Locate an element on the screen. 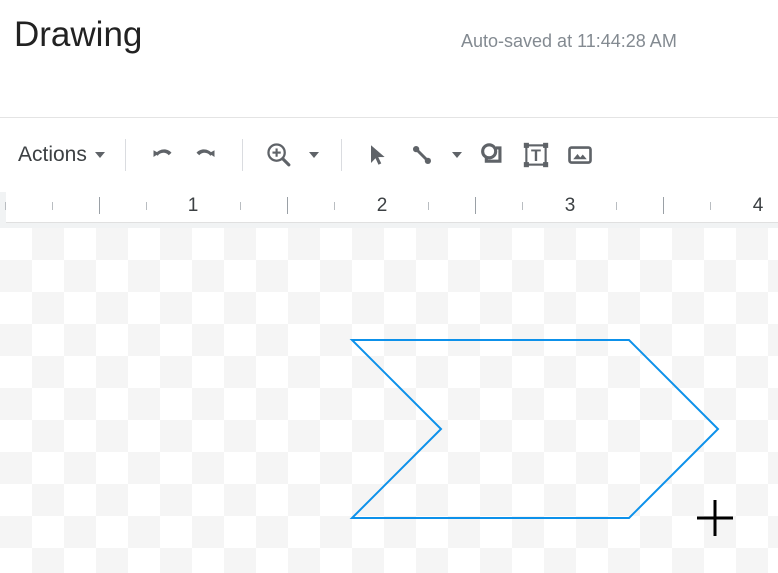 Image resolution: width=778 pixels, height=573 pixels. redo-button is located at coordinates (206, 155).